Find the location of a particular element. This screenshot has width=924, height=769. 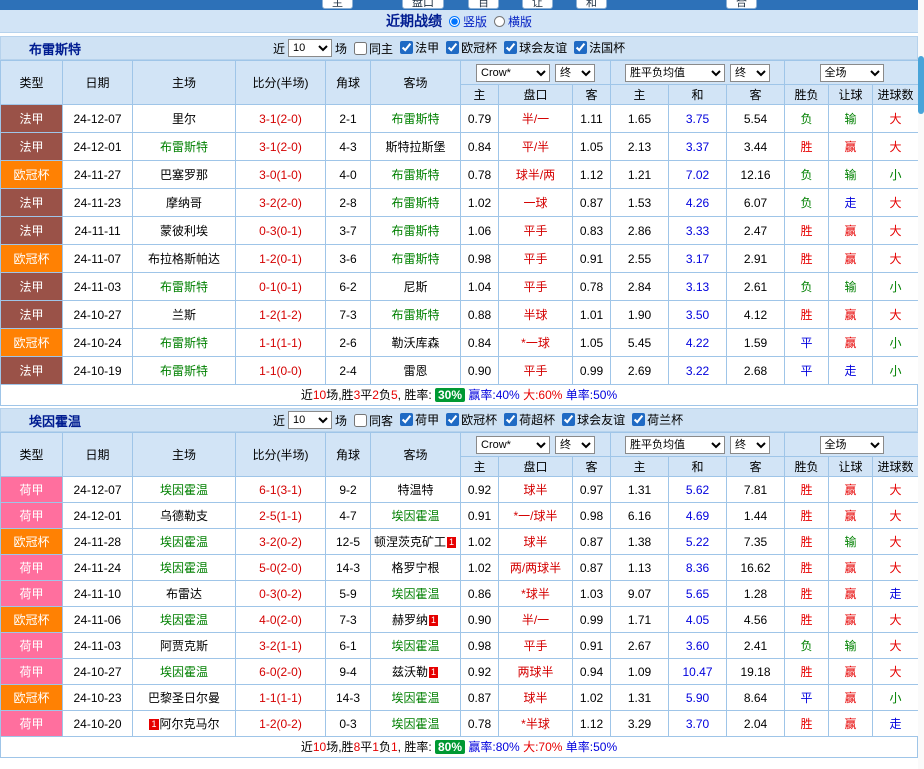

summary-text: 10 is located at coordinates (319, 747).